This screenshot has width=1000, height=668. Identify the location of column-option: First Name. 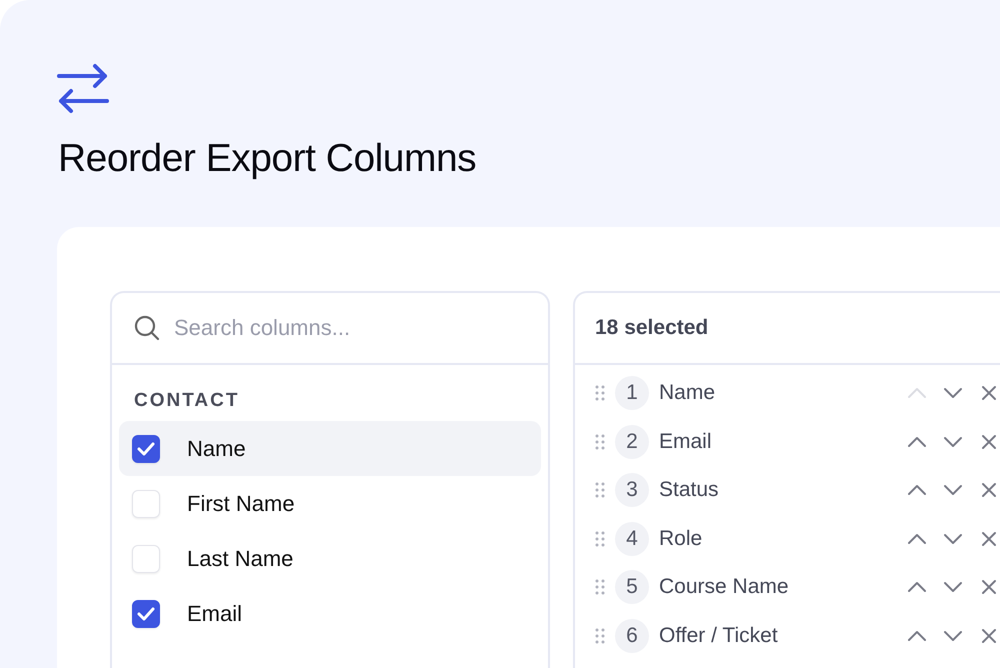
(330, 504).